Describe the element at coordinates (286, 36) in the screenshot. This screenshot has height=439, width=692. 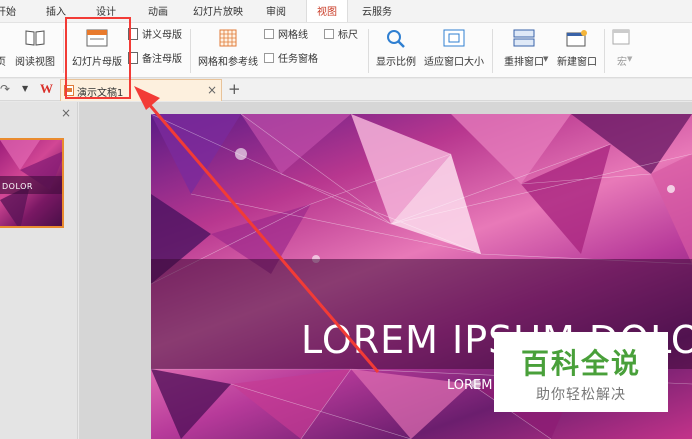
I see `gridlines-checkbox: 网格线` at that location.